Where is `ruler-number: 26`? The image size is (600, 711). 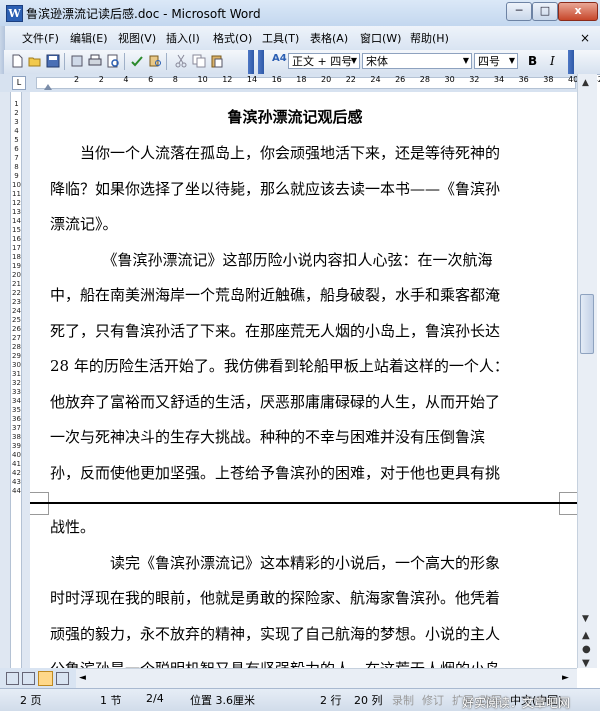 ruler-number: 26 is located at coordinates (400, 79).